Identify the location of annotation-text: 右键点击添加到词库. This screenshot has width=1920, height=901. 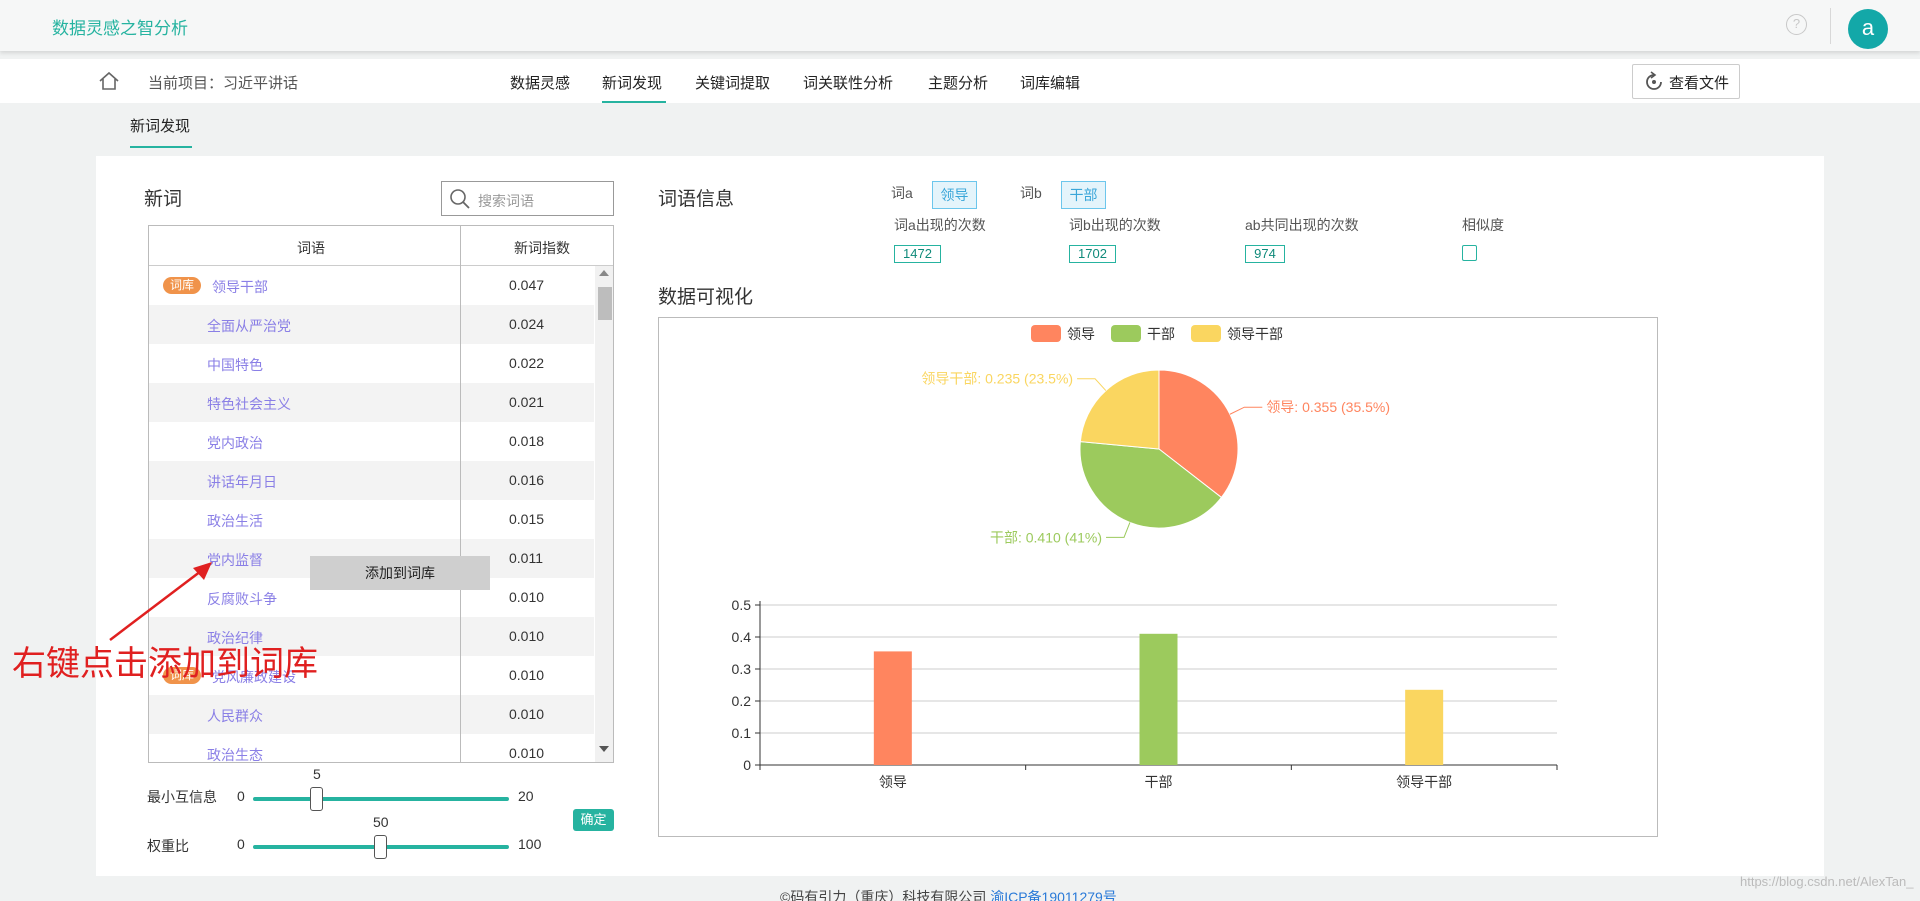
(165, 664).